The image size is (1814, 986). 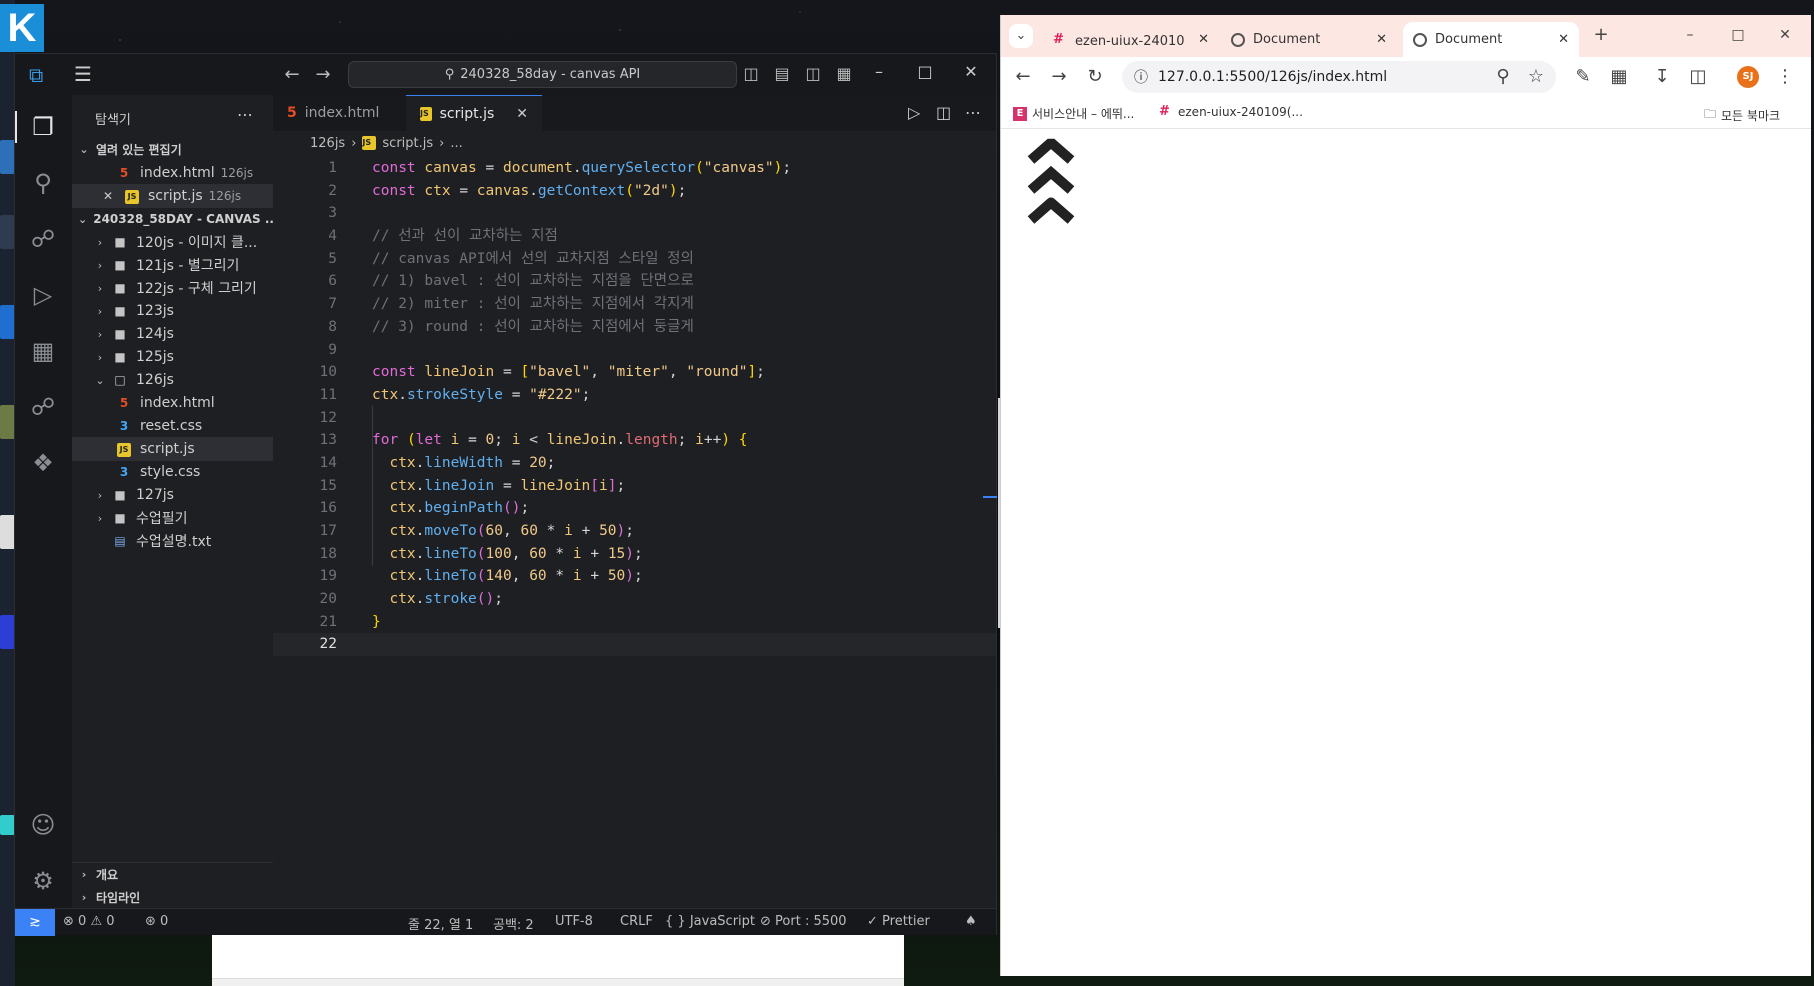 What do you see at coordinates (172, 449) in the screenshot?
I see `tree-file-item: JS script.js` at bounding box center [172, 449].